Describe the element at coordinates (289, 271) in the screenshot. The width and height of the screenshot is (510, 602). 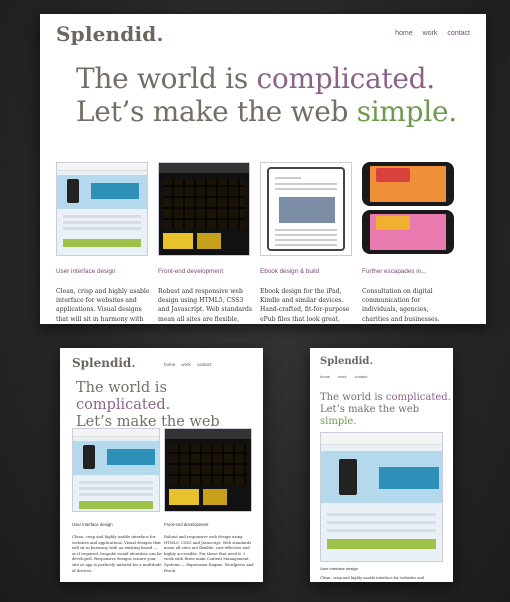
I see `column-title: Ebook design & build` at that location.